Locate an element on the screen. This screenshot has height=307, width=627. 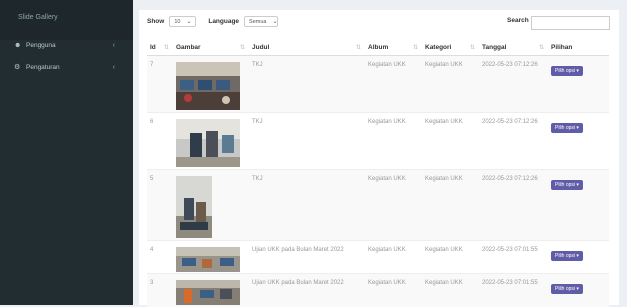
search-label: Search is located at coordinates (518, 20).